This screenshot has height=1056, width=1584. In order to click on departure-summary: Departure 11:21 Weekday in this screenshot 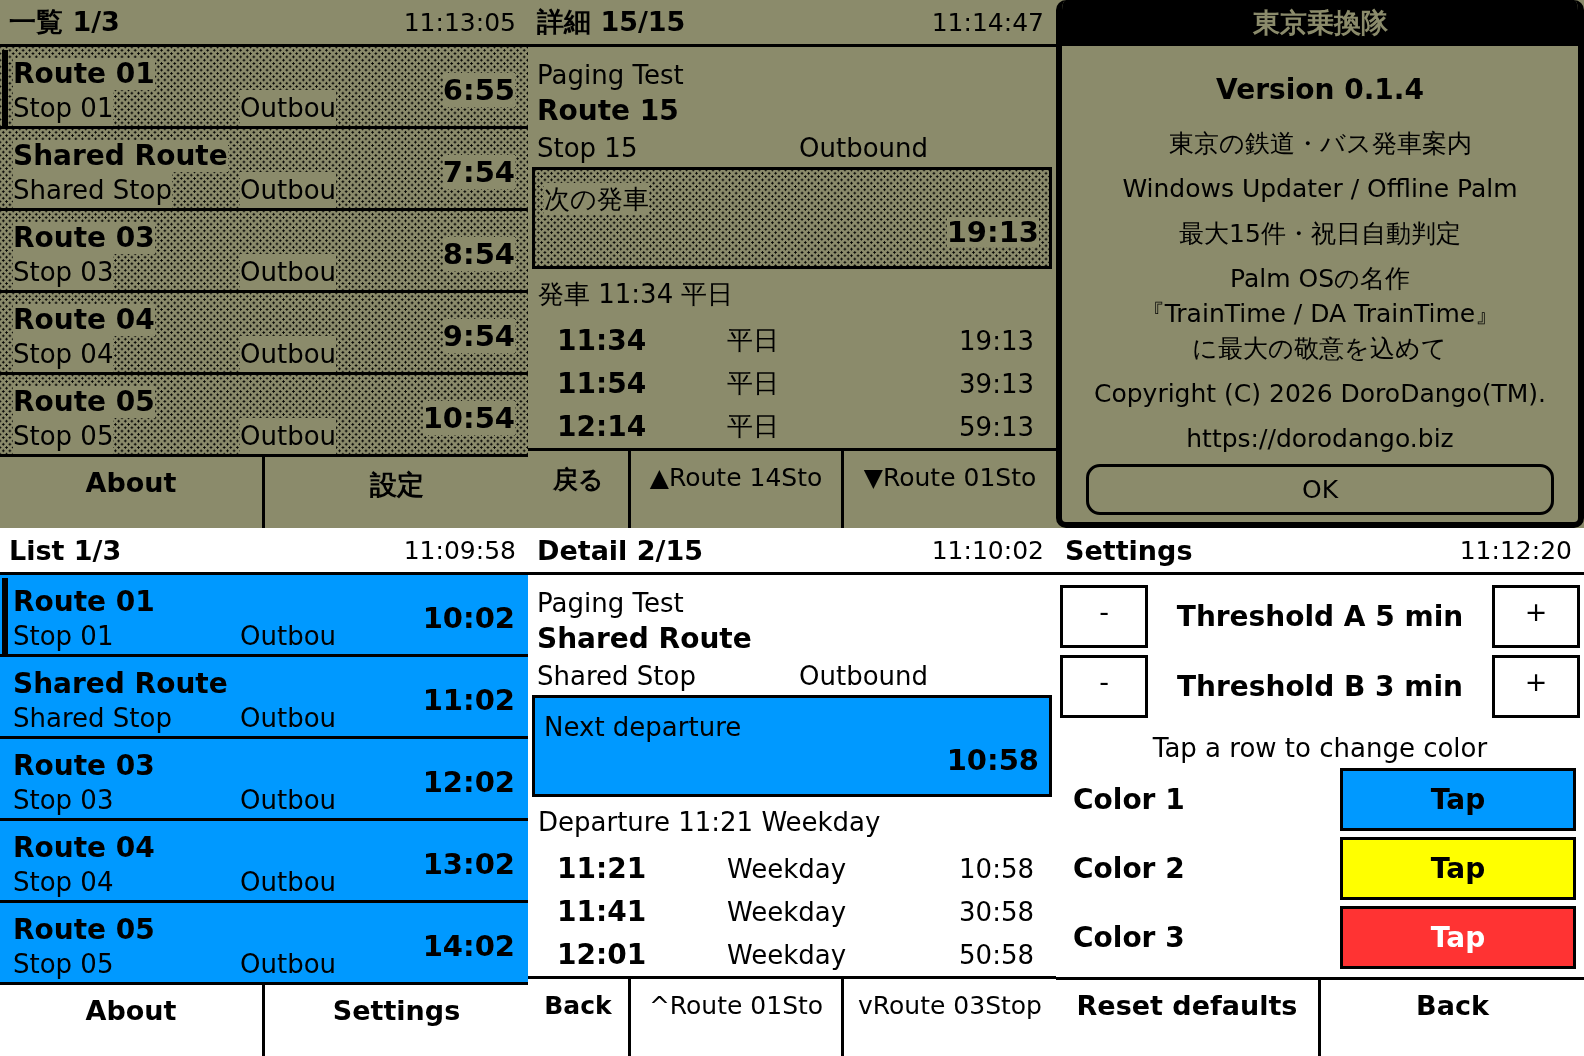, I will do `click(709, 822)`.